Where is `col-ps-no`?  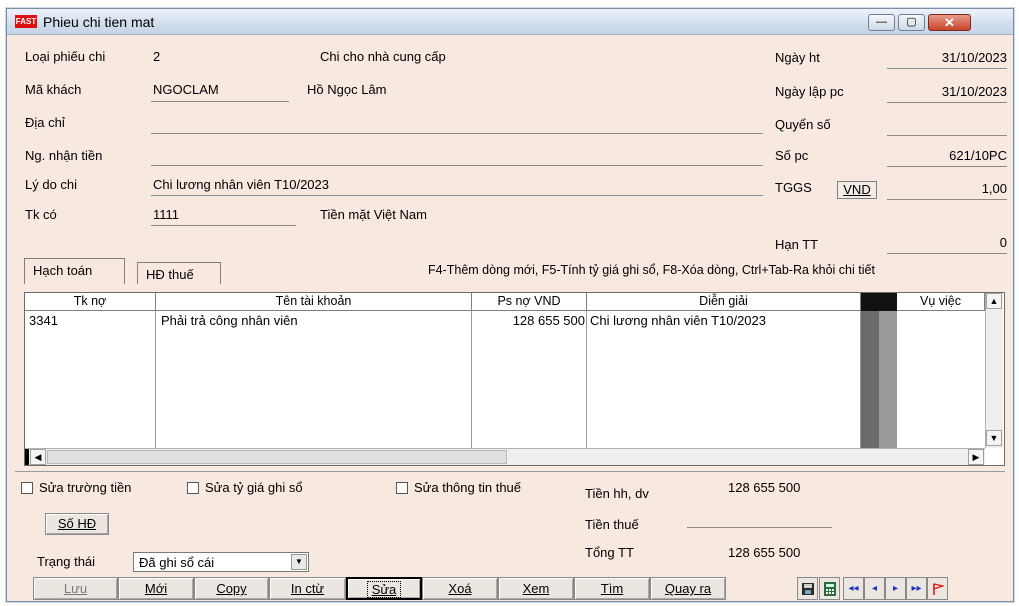 col-ps-no is located at coordinates (529, 388).